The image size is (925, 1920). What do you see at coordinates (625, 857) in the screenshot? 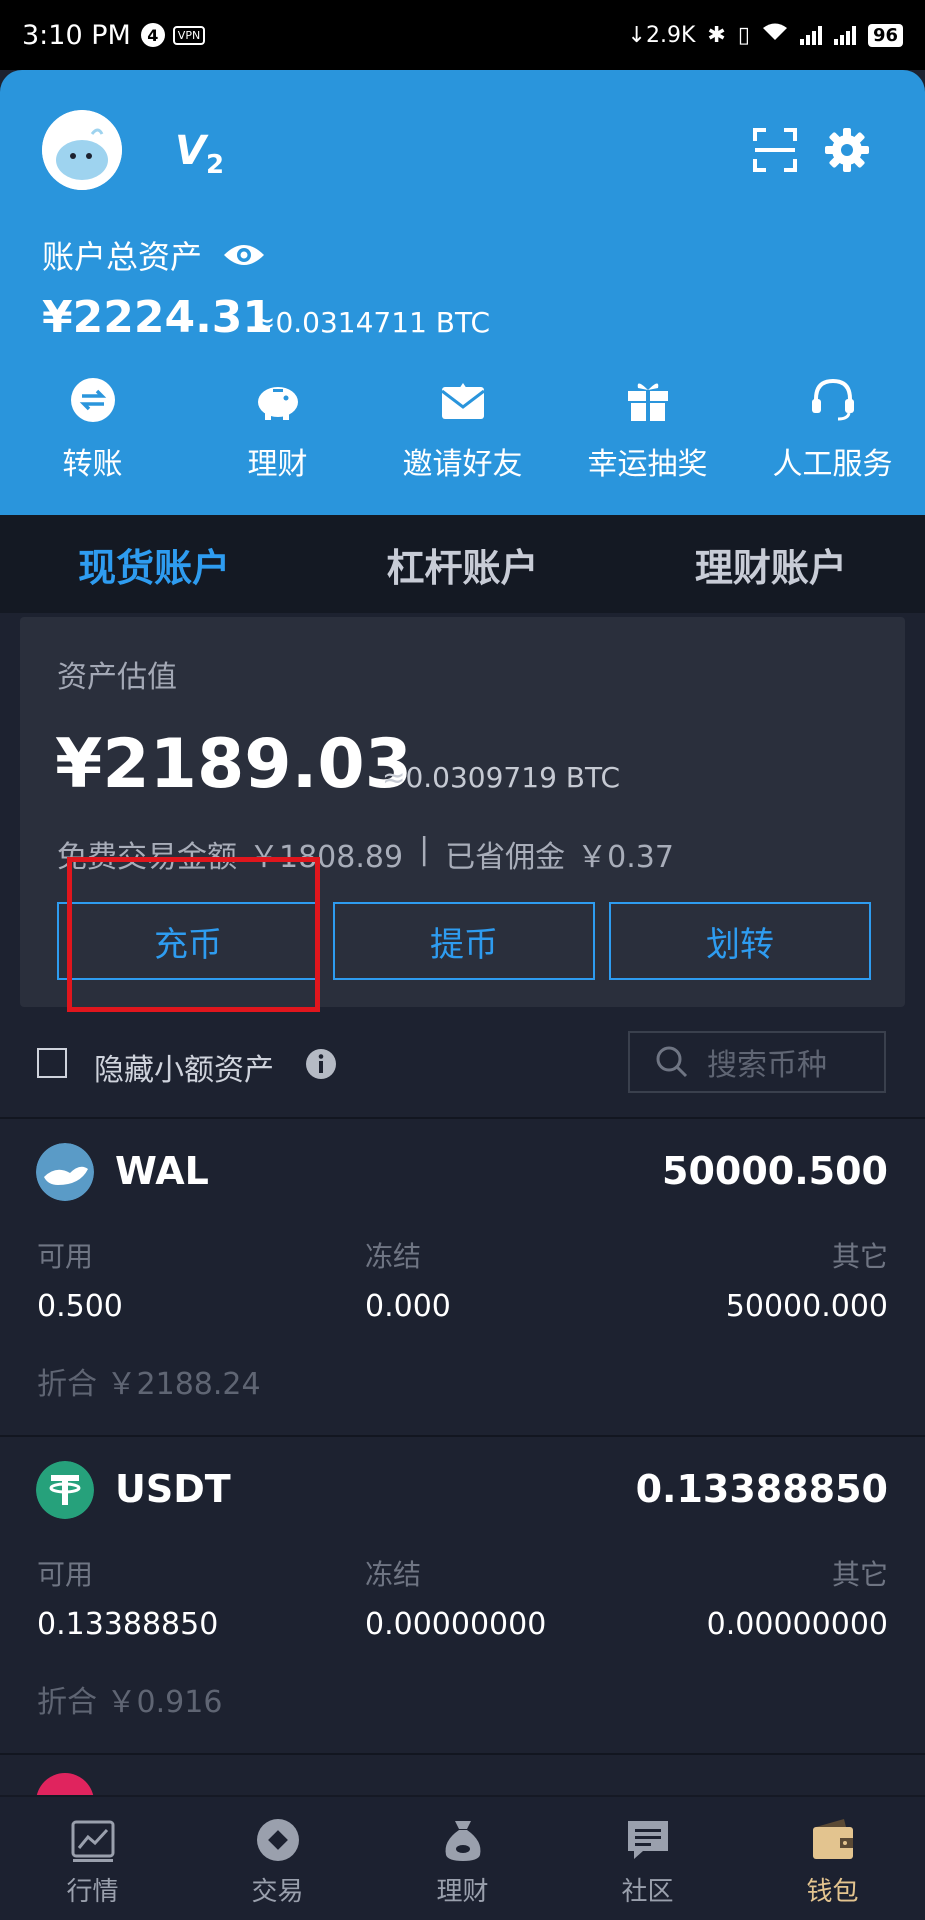
I see `saved-commission-value: ￥0.37` at bounding box center [625, 857].